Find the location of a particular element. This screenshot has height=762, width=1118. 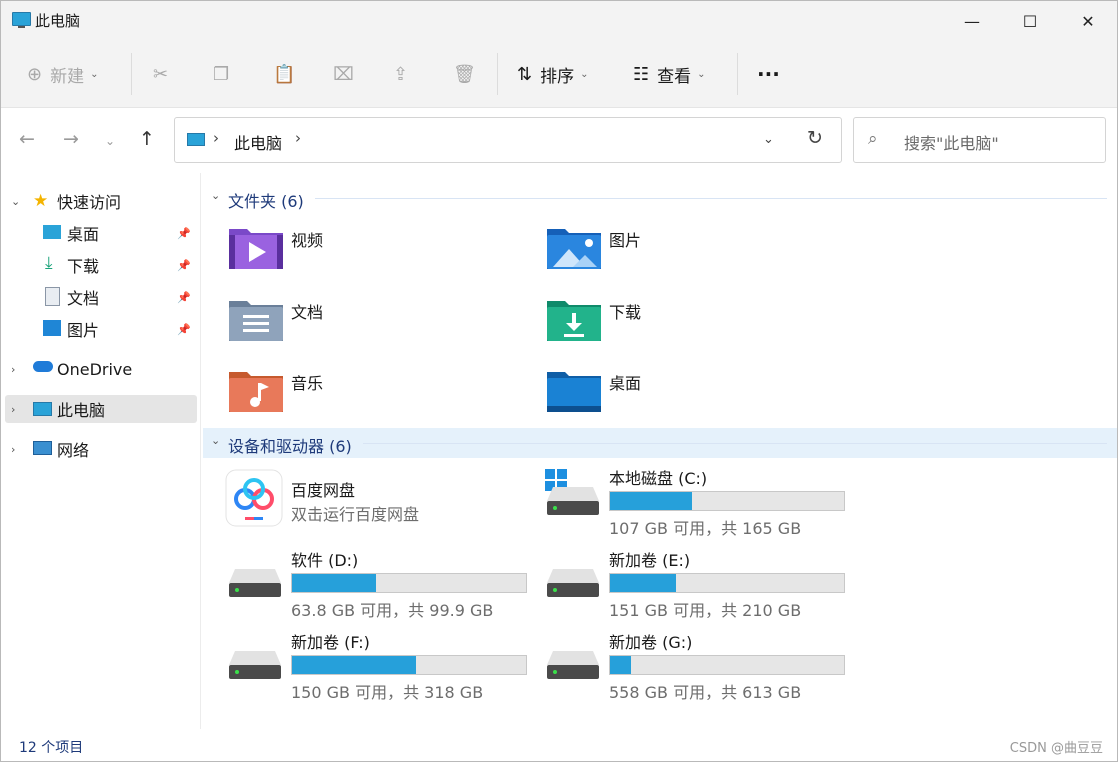

status-bar: 12 个项目 CSDN @曲豆豆 is located at coordinates (559, 745).